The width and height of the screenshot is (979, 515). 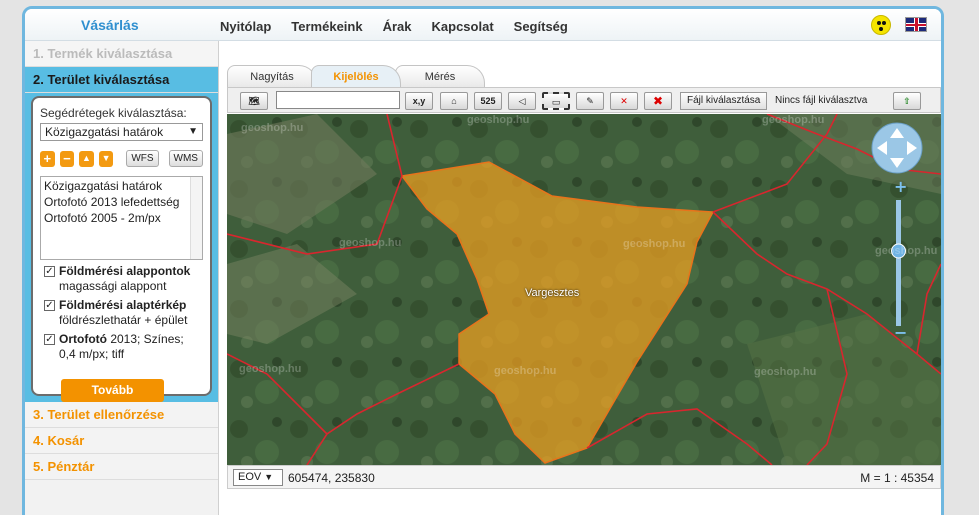 What do you see at coordinates (196, 218) in the screenshot?
I see `scrollbar` at bounding box center [196, 218].